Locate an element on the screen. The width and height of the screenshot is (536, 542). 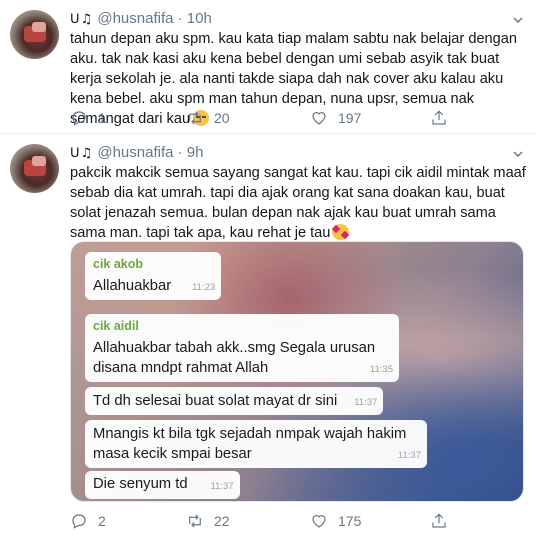
retweet-button: 22 is located at coordinates (208, 521).